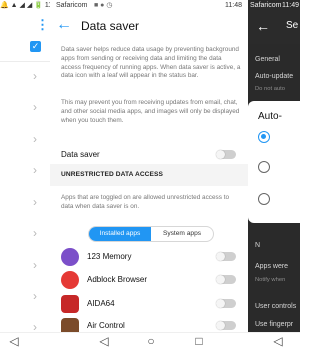 This screenshot has width=320, height=351. I want to click on app-icon-123-memory, so click(70, 257).